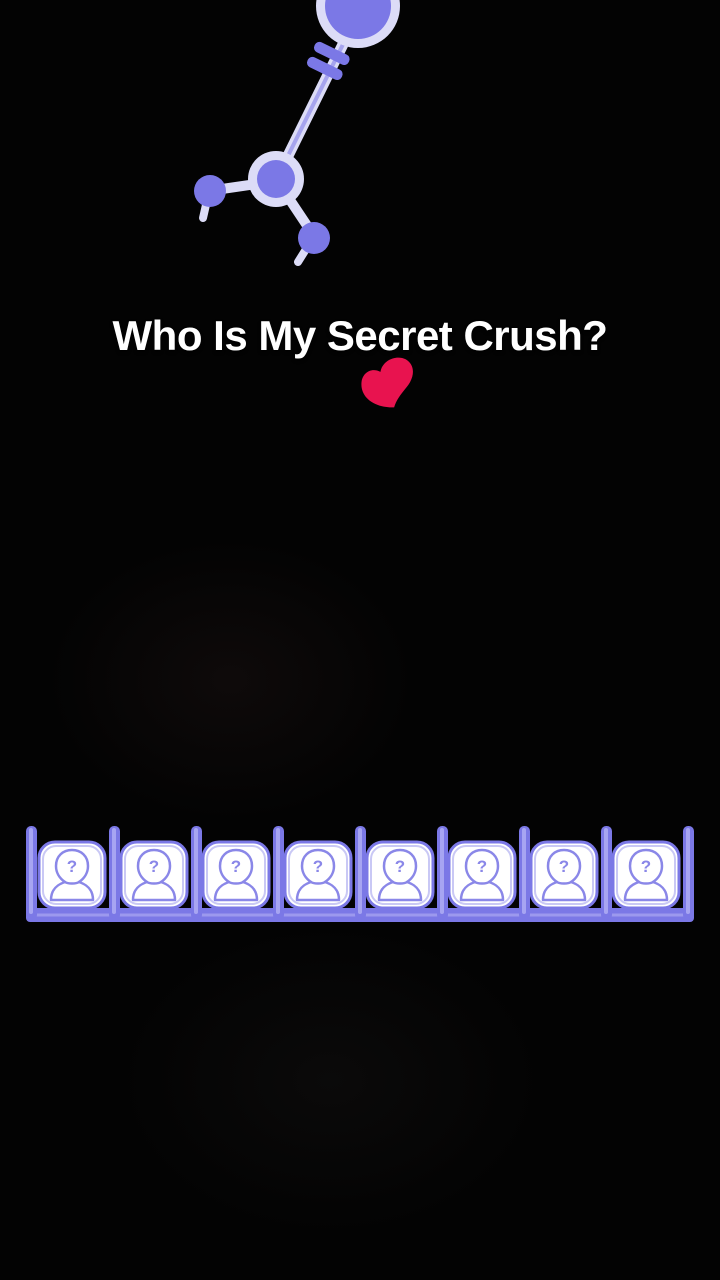  I want to click on claw-icon, so click(297, 133).